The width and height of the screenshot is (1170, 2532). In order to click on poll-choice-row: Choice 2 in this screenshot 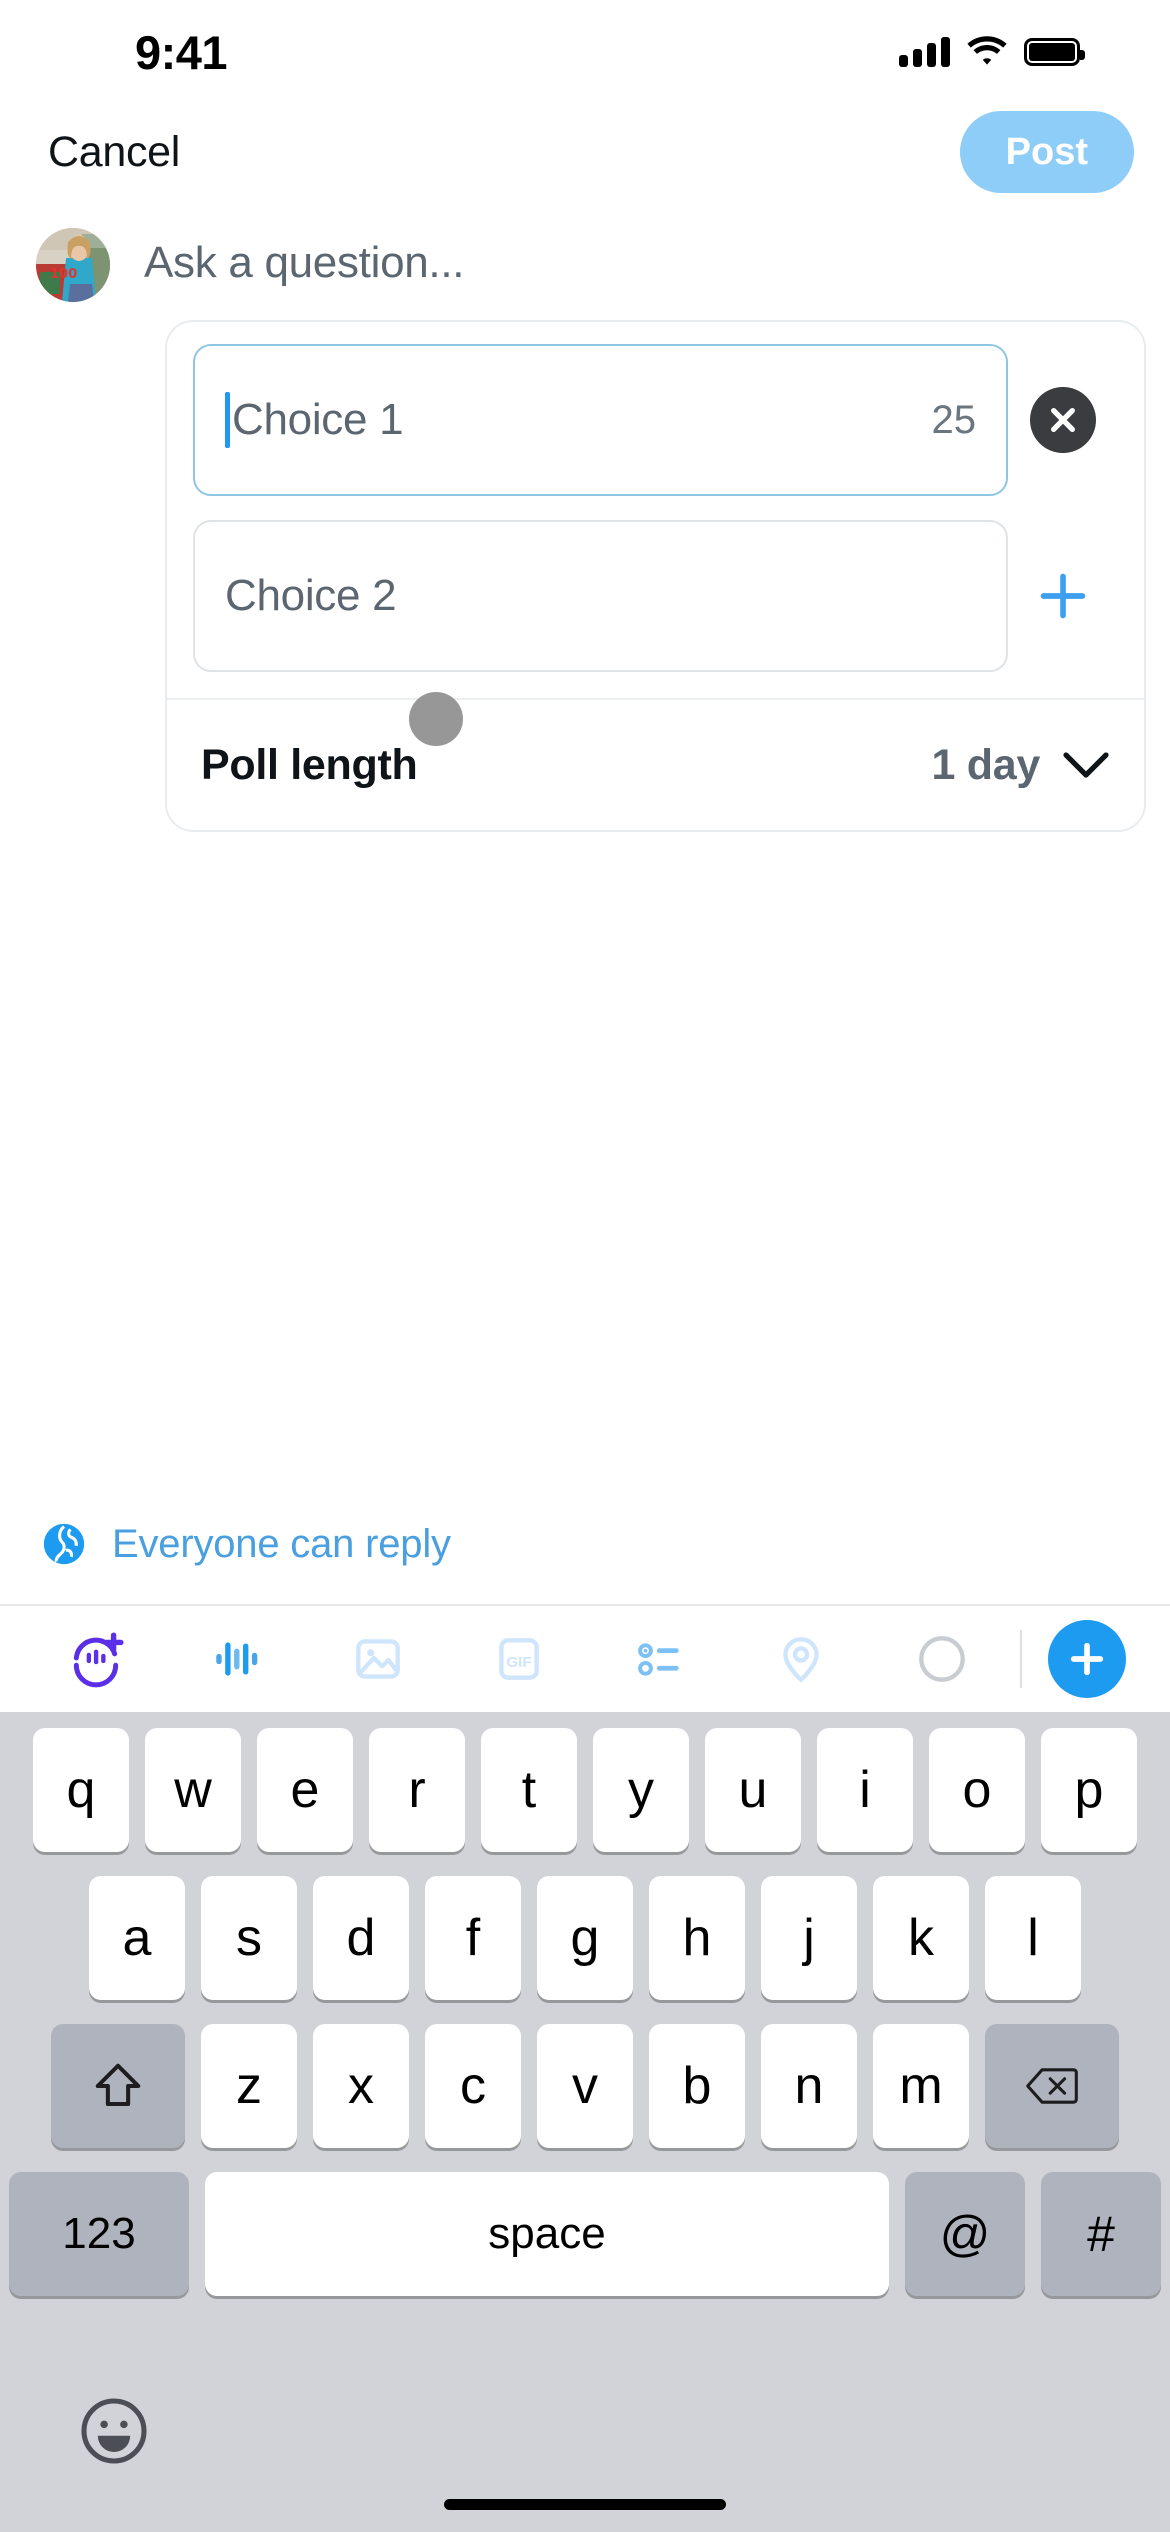, I will do `click(655, 596)`.